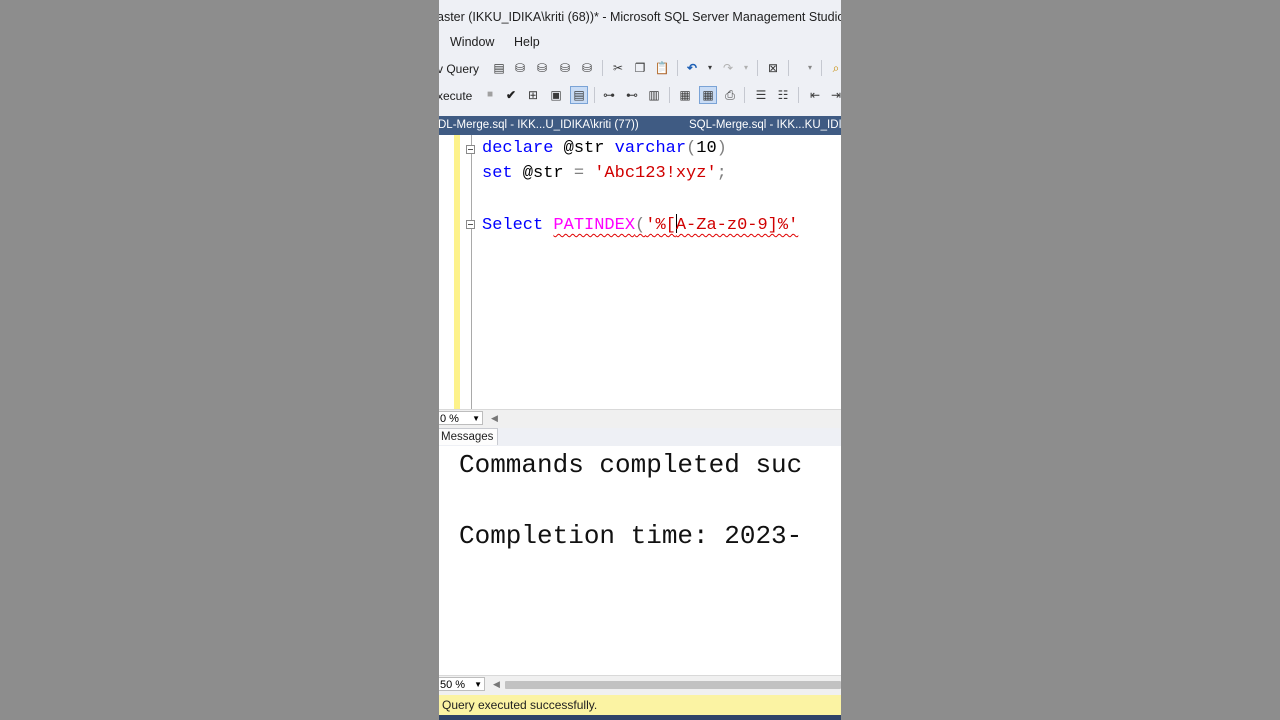 The width and height of the screenshot is (1280, 720). What do you see at coordinates (632, 95) in the screenshot?
I see `live-stats-icon: ⊷` at bounding box center [632, 95].